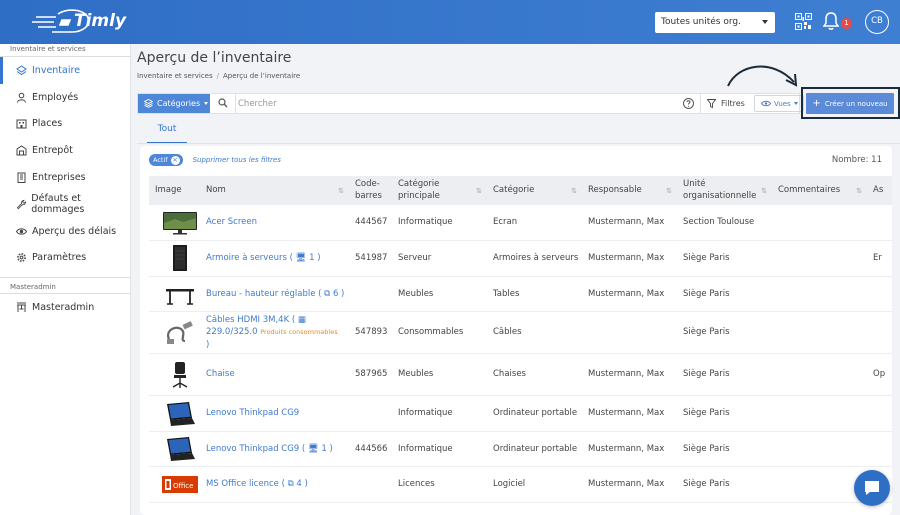 This screenshot has height=515, width=900. I want to click on help-icon, so click(688, 103).